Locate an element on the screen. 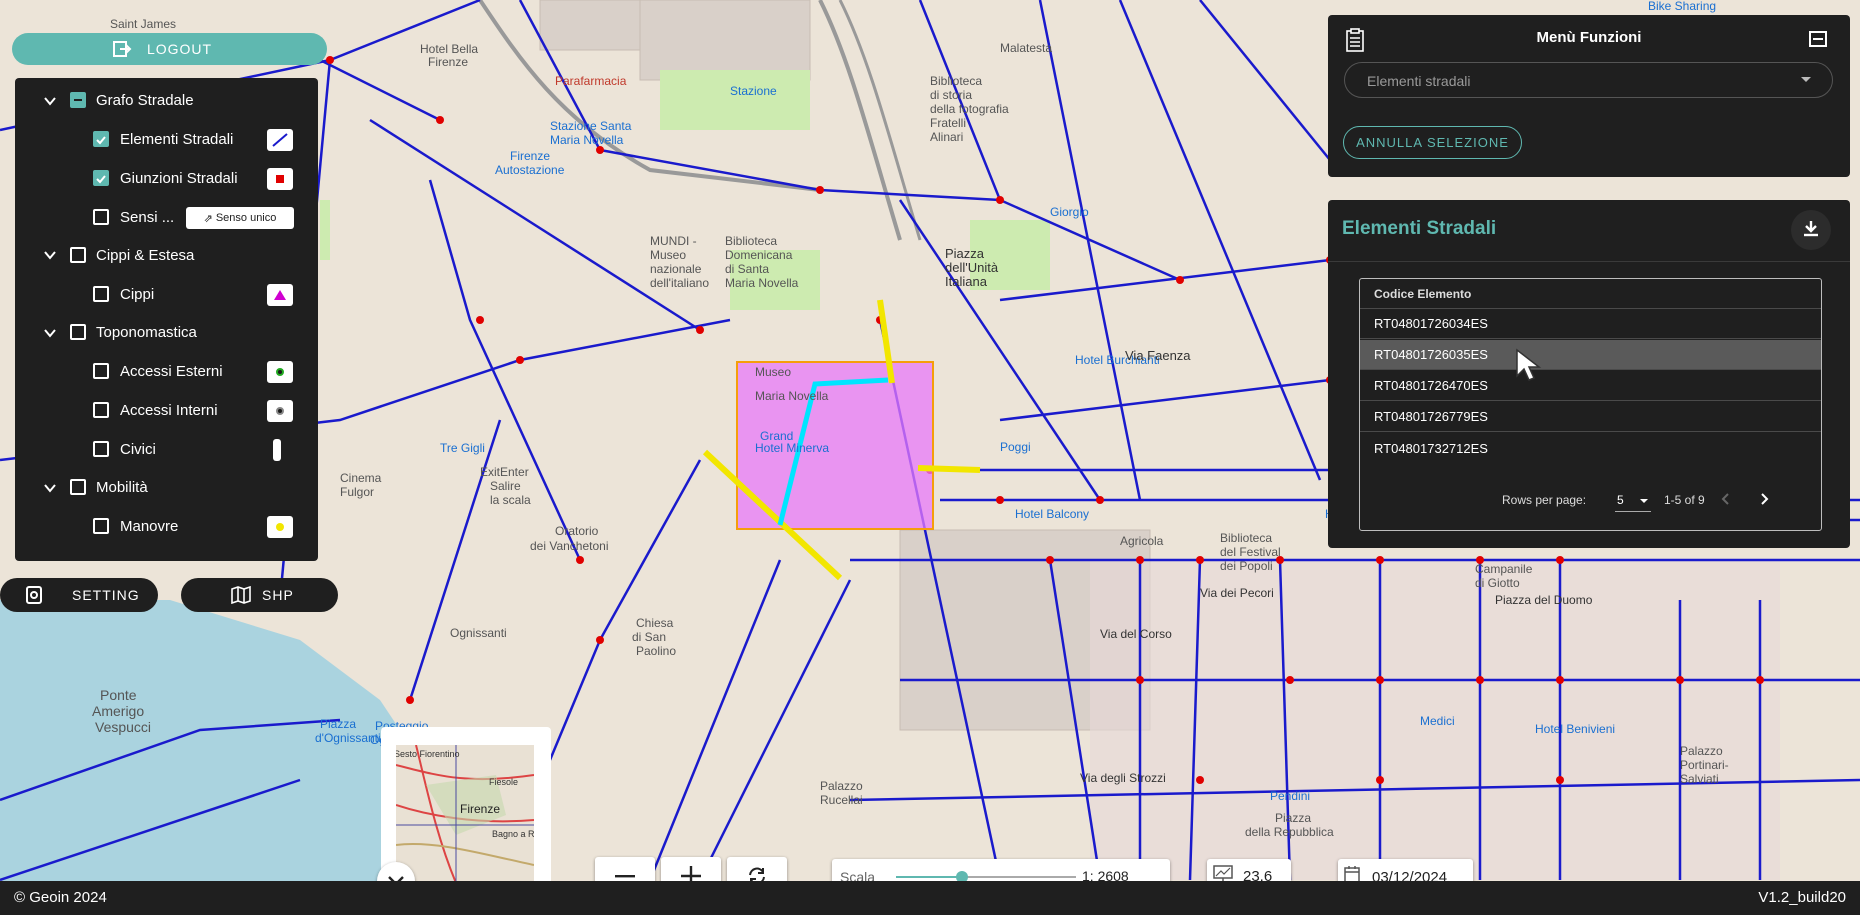  shp-label: SHP is located at coordinates (278, 595).